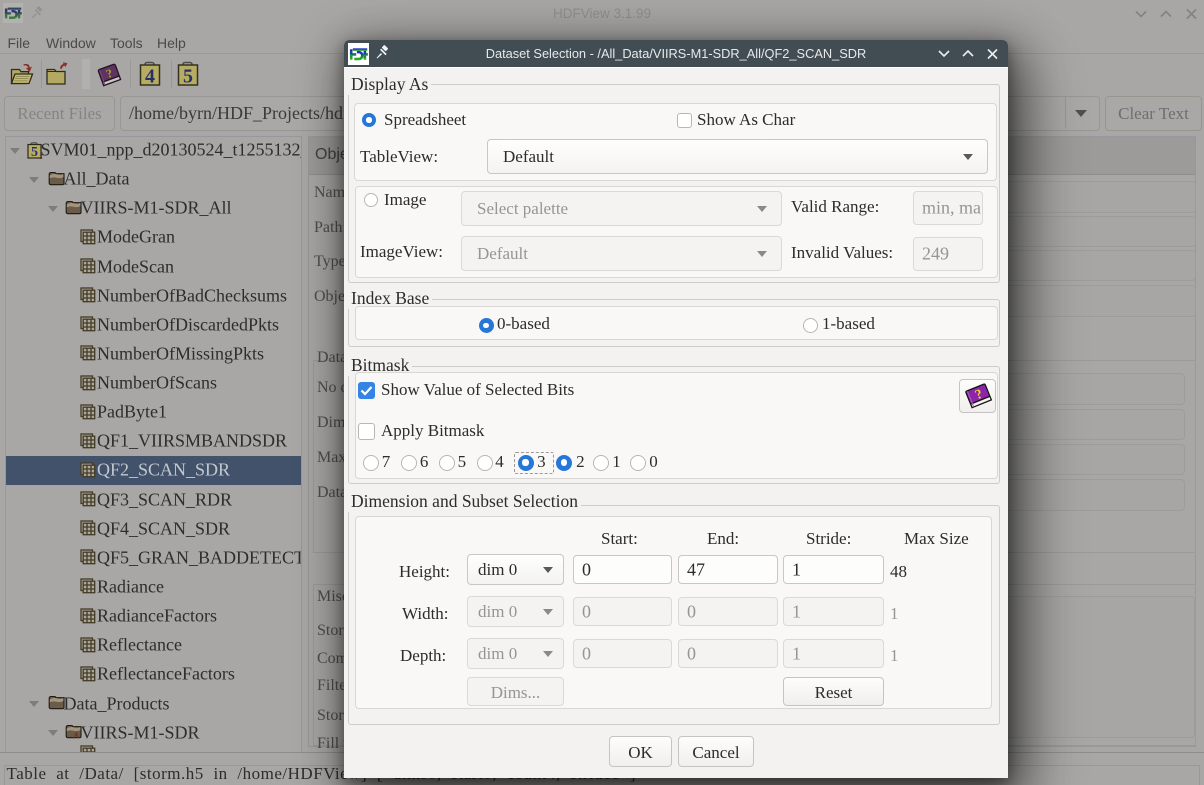 The height and width of the screenshot is (785, 1204). What do you see at coordinates (150, 77) in the screenshot?
I see `svg-text: 4` at bounding box center [150, 77].